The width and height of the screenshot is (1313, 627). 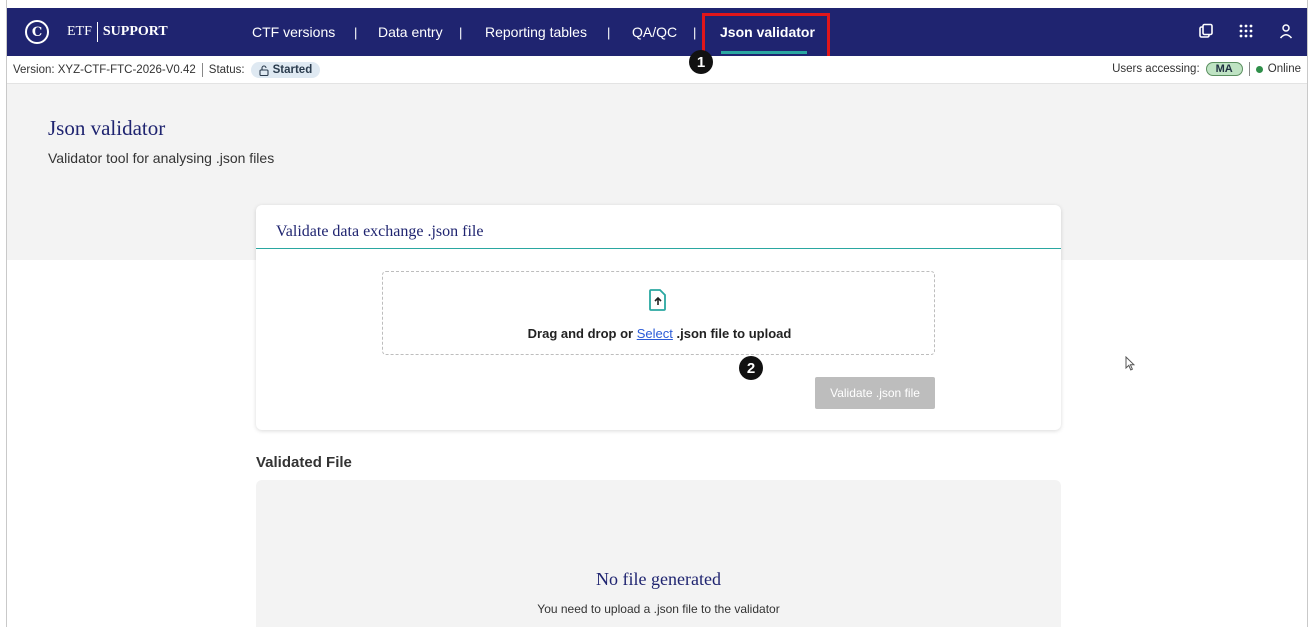 What do you see at coordinates (264, 70) in the screenshot?
I see `unlock-icon` at bounding box center [264, 70].